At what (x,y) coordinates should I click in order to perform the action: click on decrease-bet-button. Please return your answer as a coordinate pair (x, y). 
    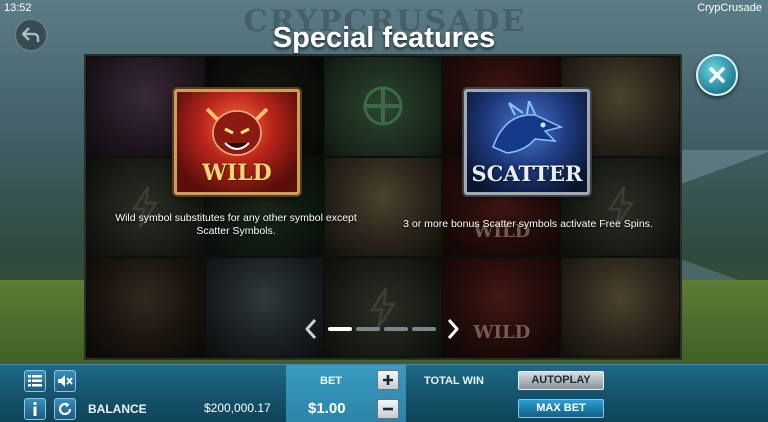
    Looking at the image, I should click on (388, 409).